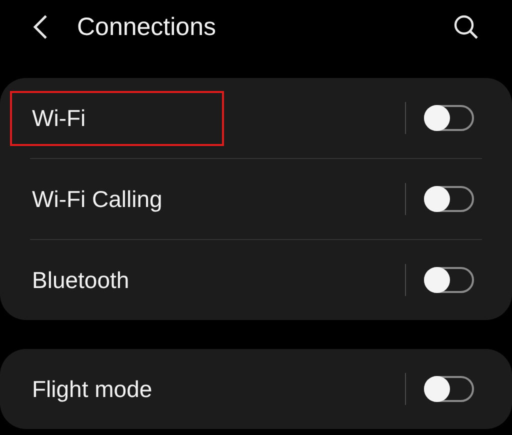  I want to click on back-icon, so click(40, 27).